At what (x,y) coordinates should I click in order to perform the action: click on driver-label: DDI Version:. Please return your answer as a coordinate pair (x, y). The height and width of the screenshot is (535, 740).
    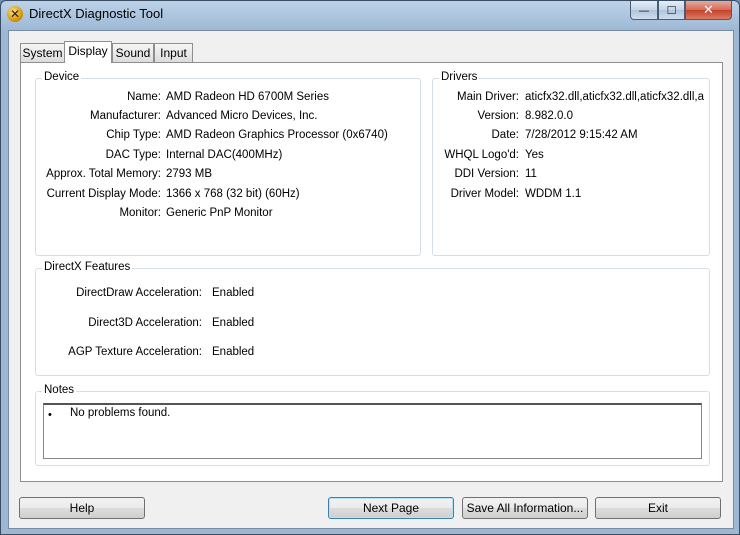
    Looking at the image, I should click on (486, 174).